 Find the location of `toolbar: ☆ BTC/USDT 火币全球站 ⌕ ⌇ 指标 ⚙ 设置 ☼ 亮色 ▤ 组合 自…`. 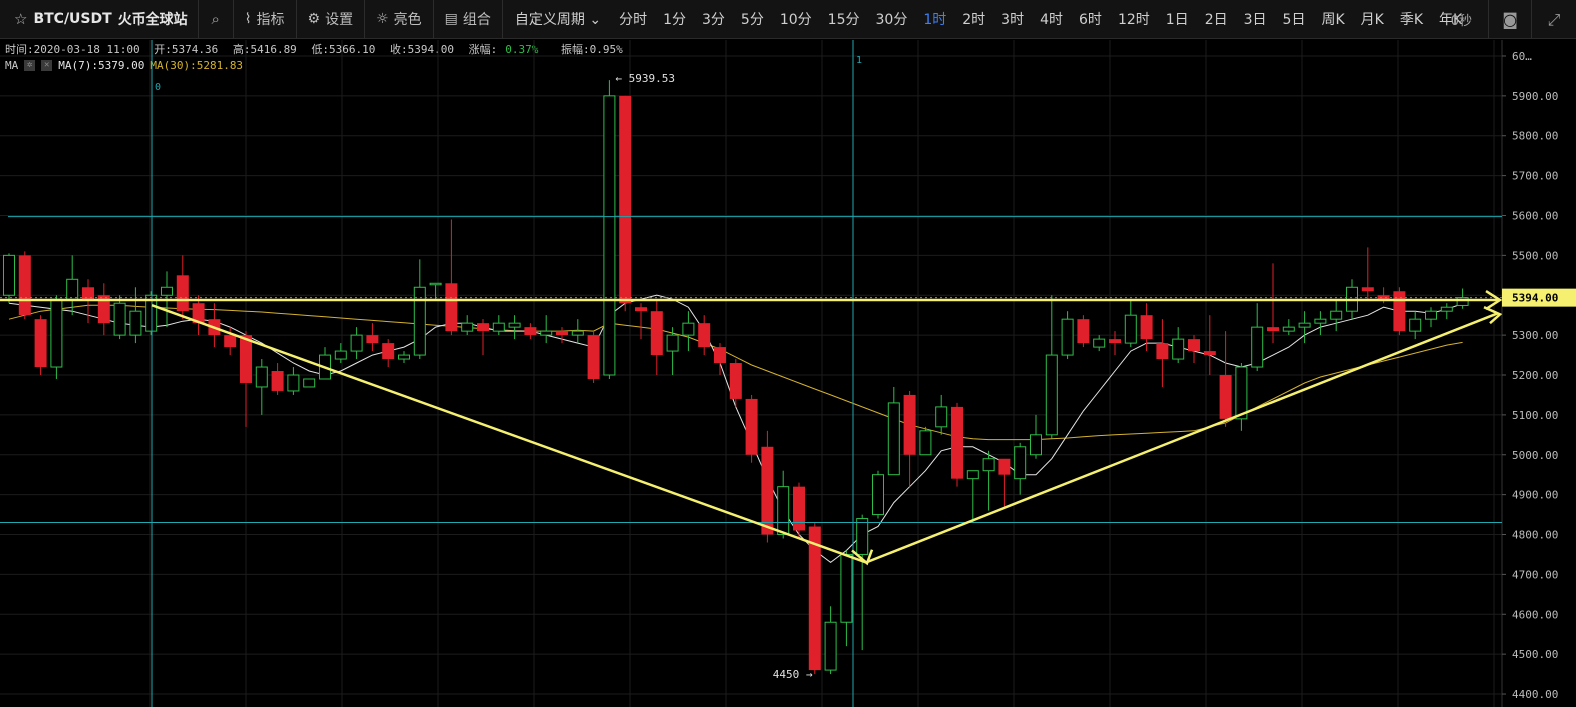

toolbar: ☆ BTC/USDT 火币全球站 ⌕ ⌇ 指标 ⚙ 设置 ☼ 亮色 ▤ 组合 自… is located at coordinates (788, 19).